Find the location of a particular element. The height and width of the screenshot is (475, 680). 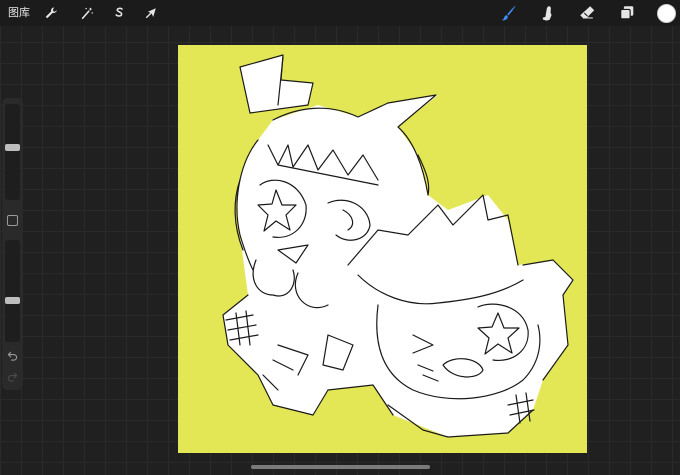

wrench-icon is located at coordinates (51, 13).